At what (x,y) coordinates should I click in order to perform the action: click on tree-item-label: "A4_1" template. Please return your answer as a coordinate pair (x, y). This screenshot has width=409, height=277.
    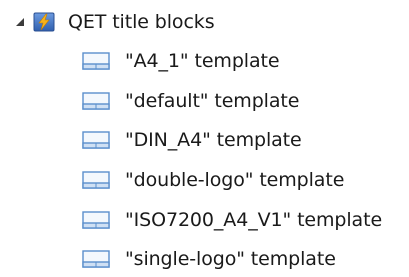
    Looking at the image, I should click on (202, 60).